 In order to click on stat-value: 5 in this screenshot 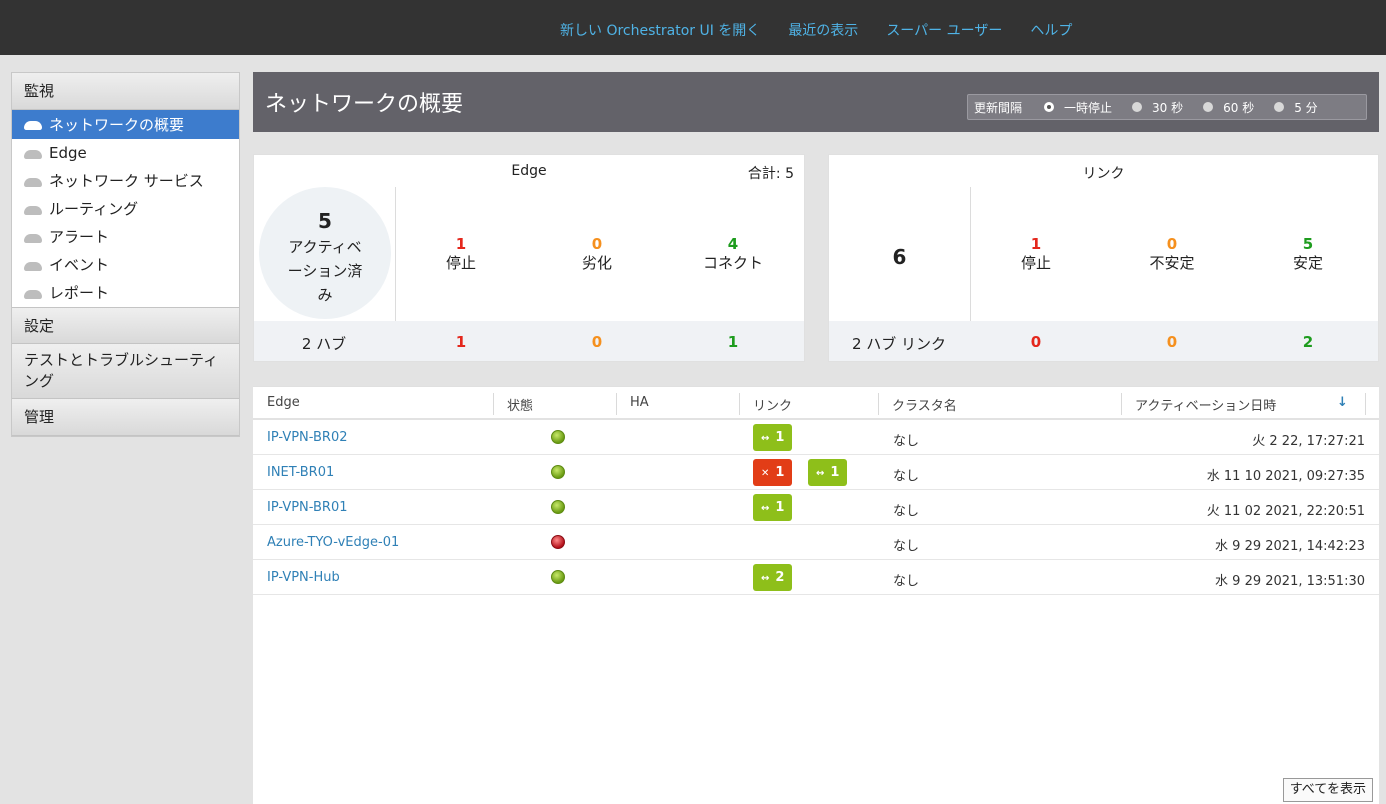, I will do `click(1308, 244)`.